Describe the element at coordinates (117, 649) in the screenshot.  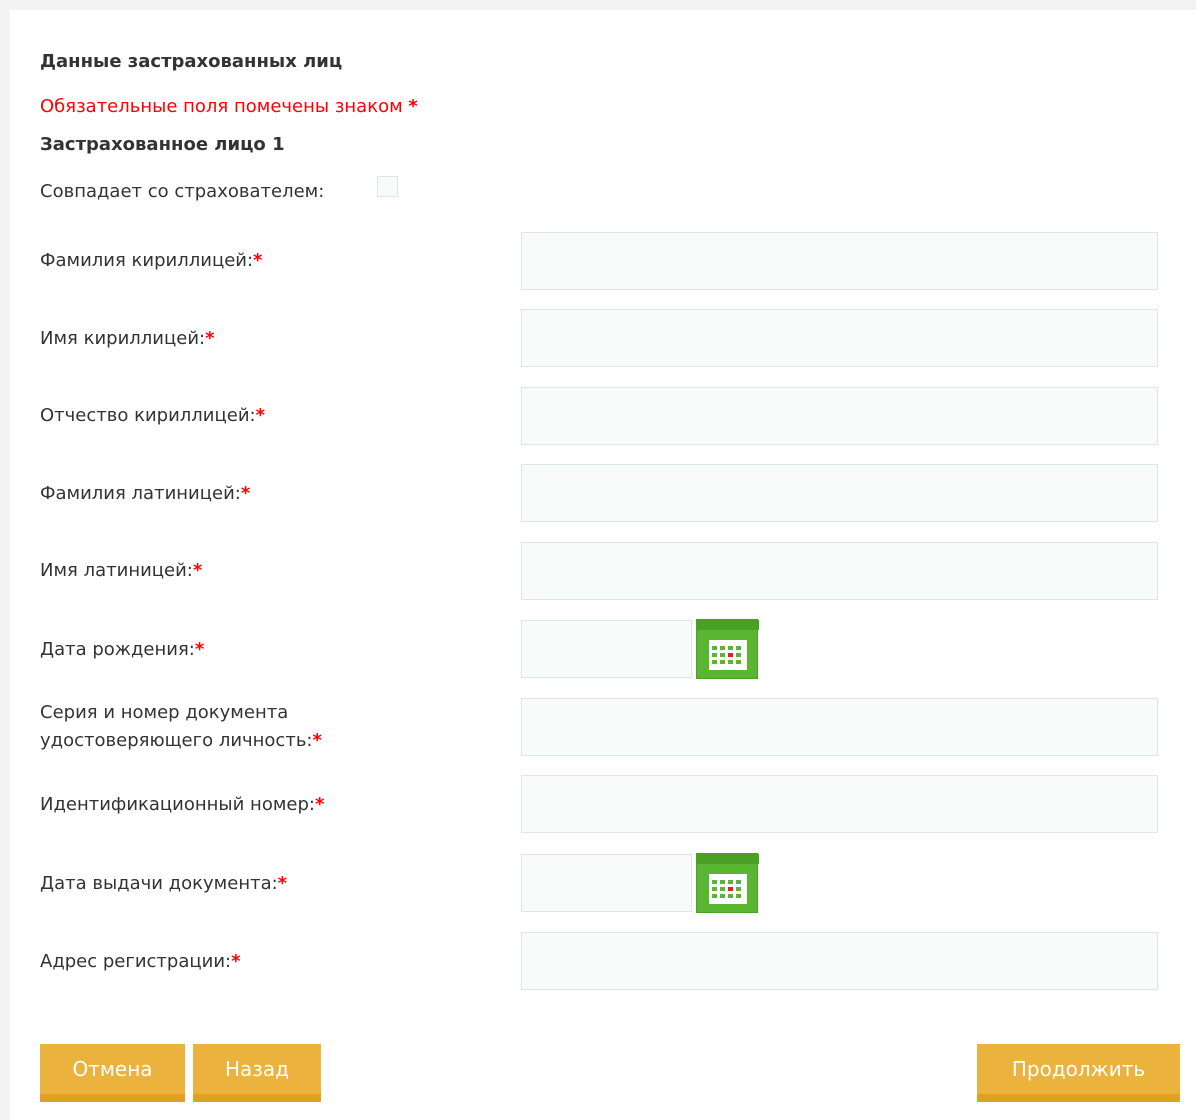
I see `birth-date-label-text: Дата рождения:` at that location.